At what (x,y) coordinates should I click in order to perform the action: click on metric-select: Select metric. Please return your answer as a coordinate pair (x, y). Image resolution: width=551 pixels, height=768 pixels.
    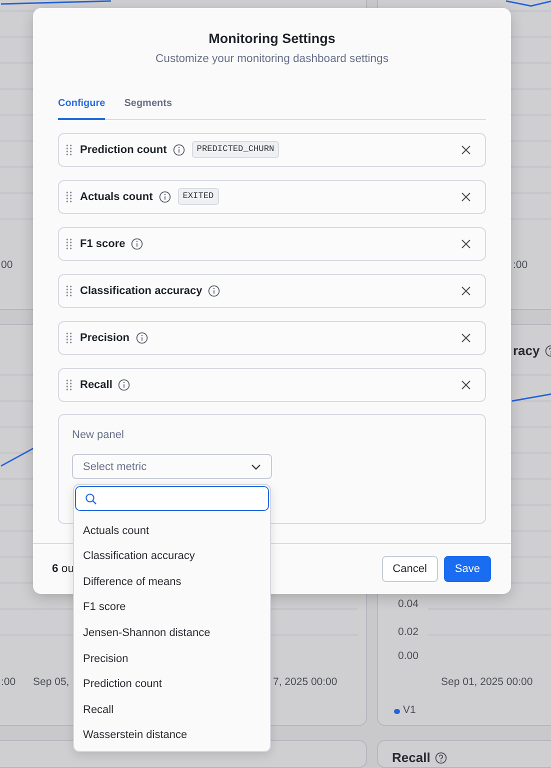
    Looking at the image, I should click on (172, 467).